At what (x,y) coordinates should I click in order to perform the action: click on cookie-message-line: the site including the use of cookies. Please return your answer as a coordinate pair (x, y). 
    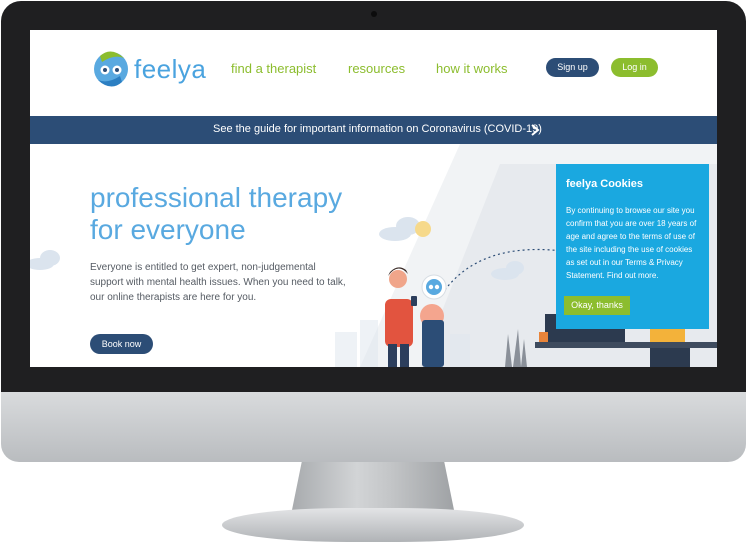
    Looking at the image, I should click on (629, 249).